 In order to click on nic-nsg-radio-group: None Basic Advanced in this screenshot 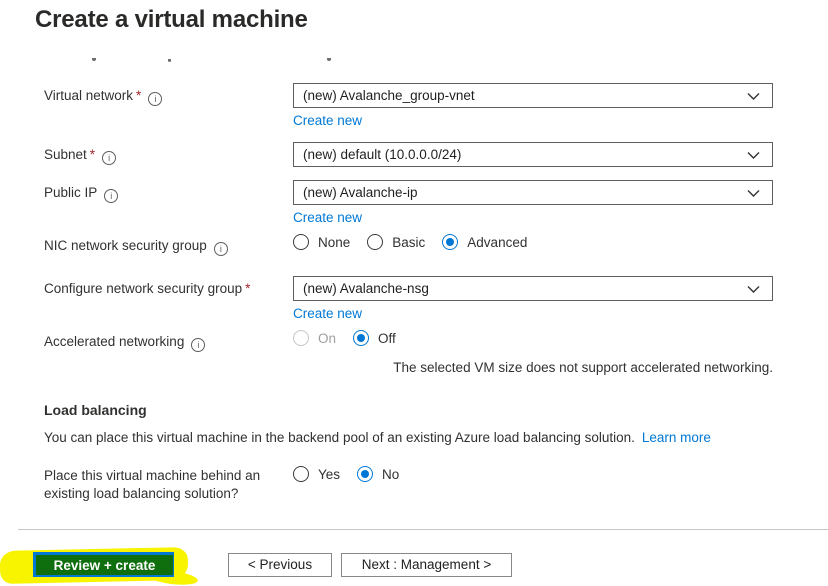, I will do `click(533, 241)`.